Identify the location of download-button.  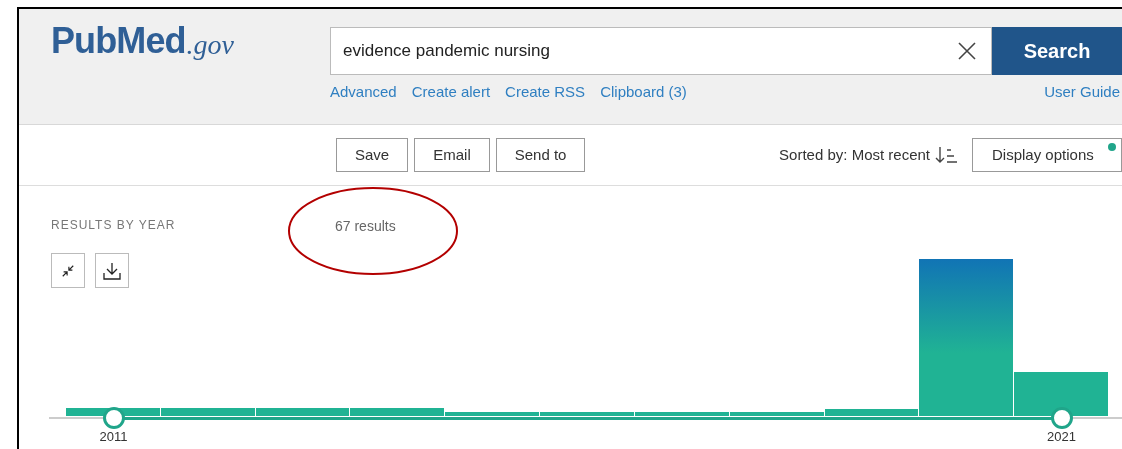
(112, 270).